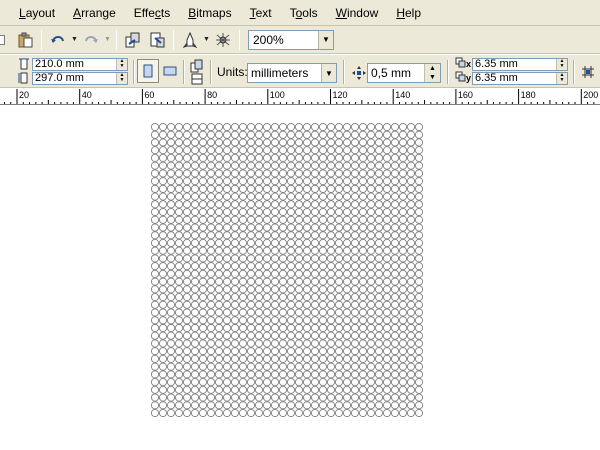 The width and height of the screenshot is (600, 450). I want to click on menu-tools: Tools, so click(304, 13).